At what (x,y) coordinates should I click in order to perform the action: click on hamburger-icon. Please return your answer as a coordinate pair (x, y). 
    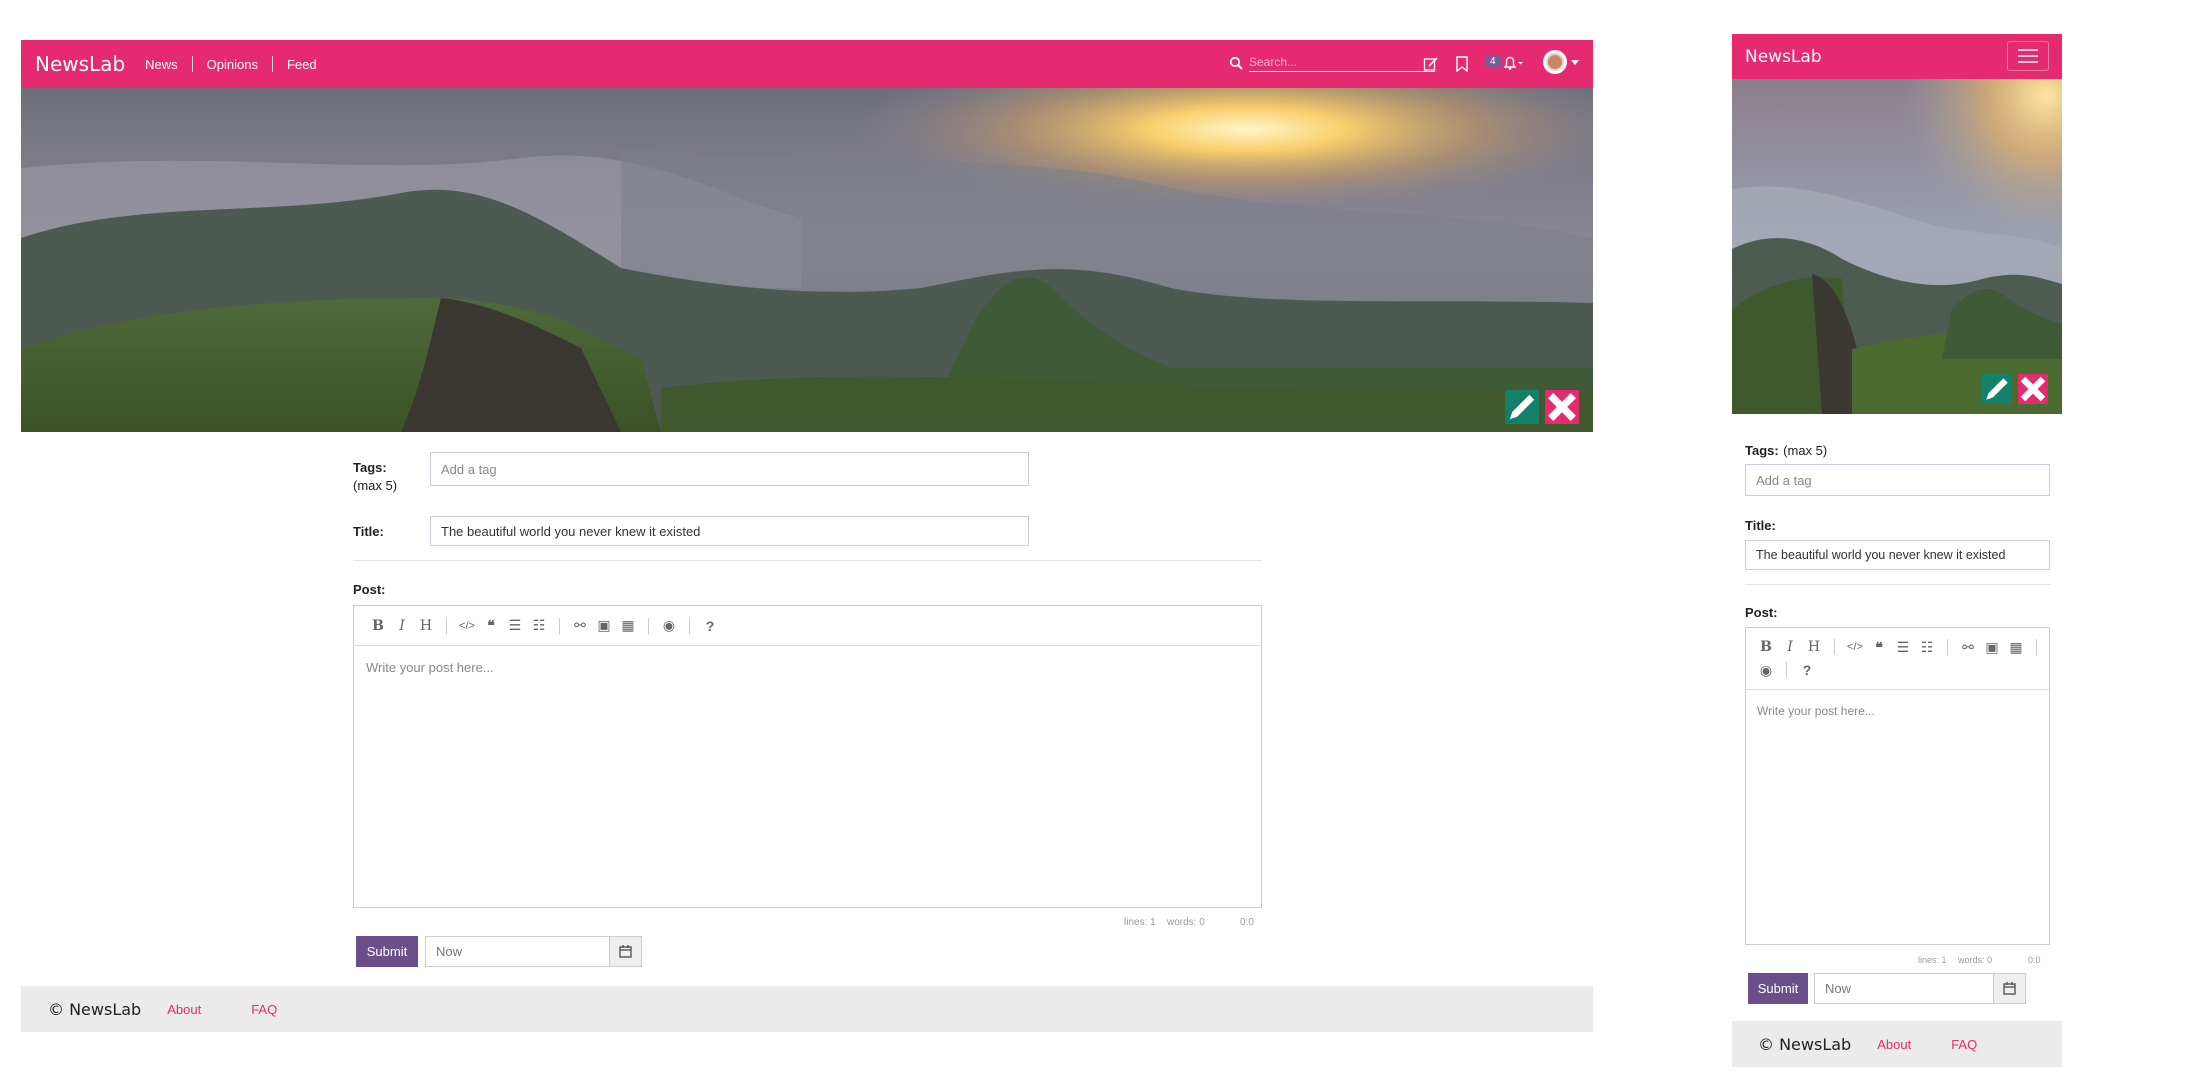
    Looking at the image, I should click on (2028, 56).